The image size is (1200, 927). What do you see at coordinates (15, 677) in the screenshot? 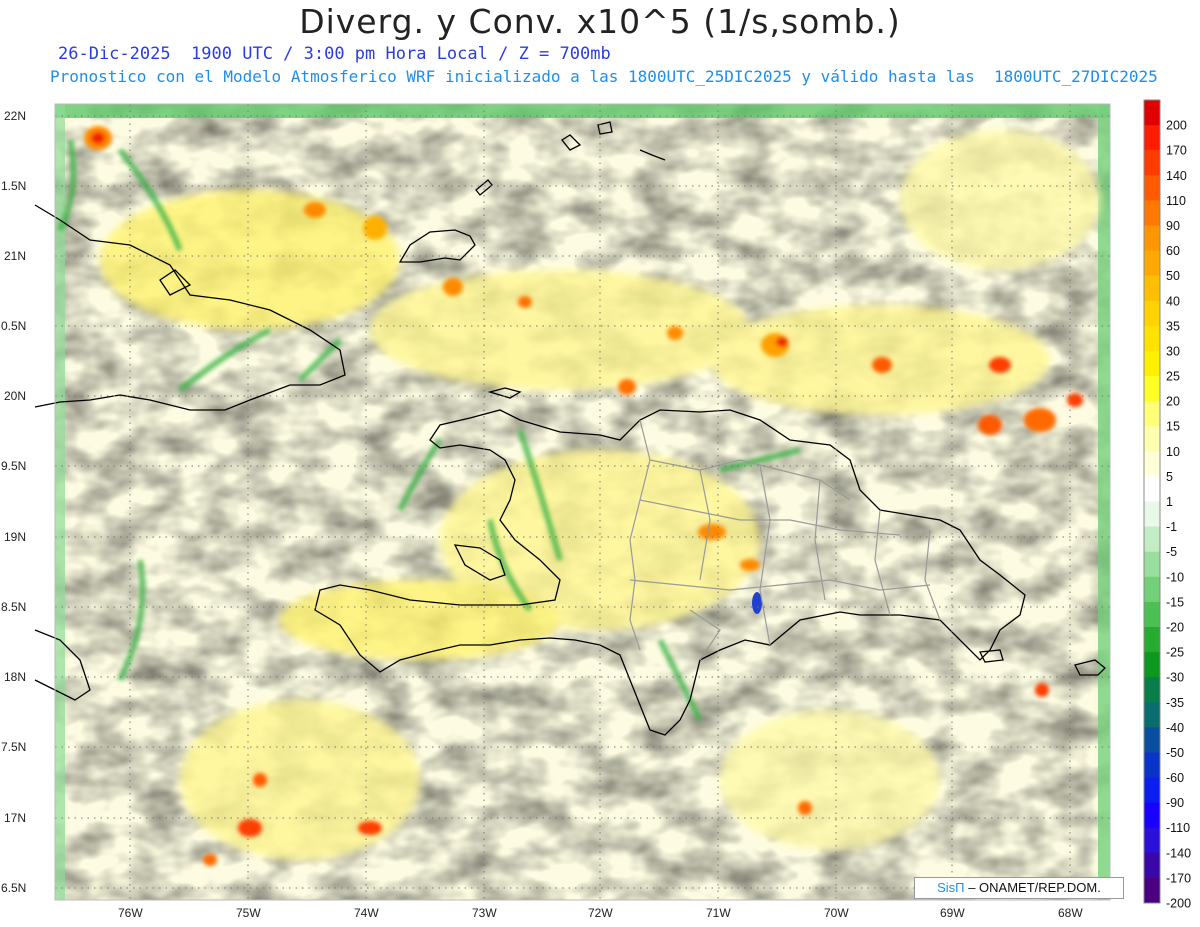
I see `lat-label: 18N` at bounding box center [15, 677].